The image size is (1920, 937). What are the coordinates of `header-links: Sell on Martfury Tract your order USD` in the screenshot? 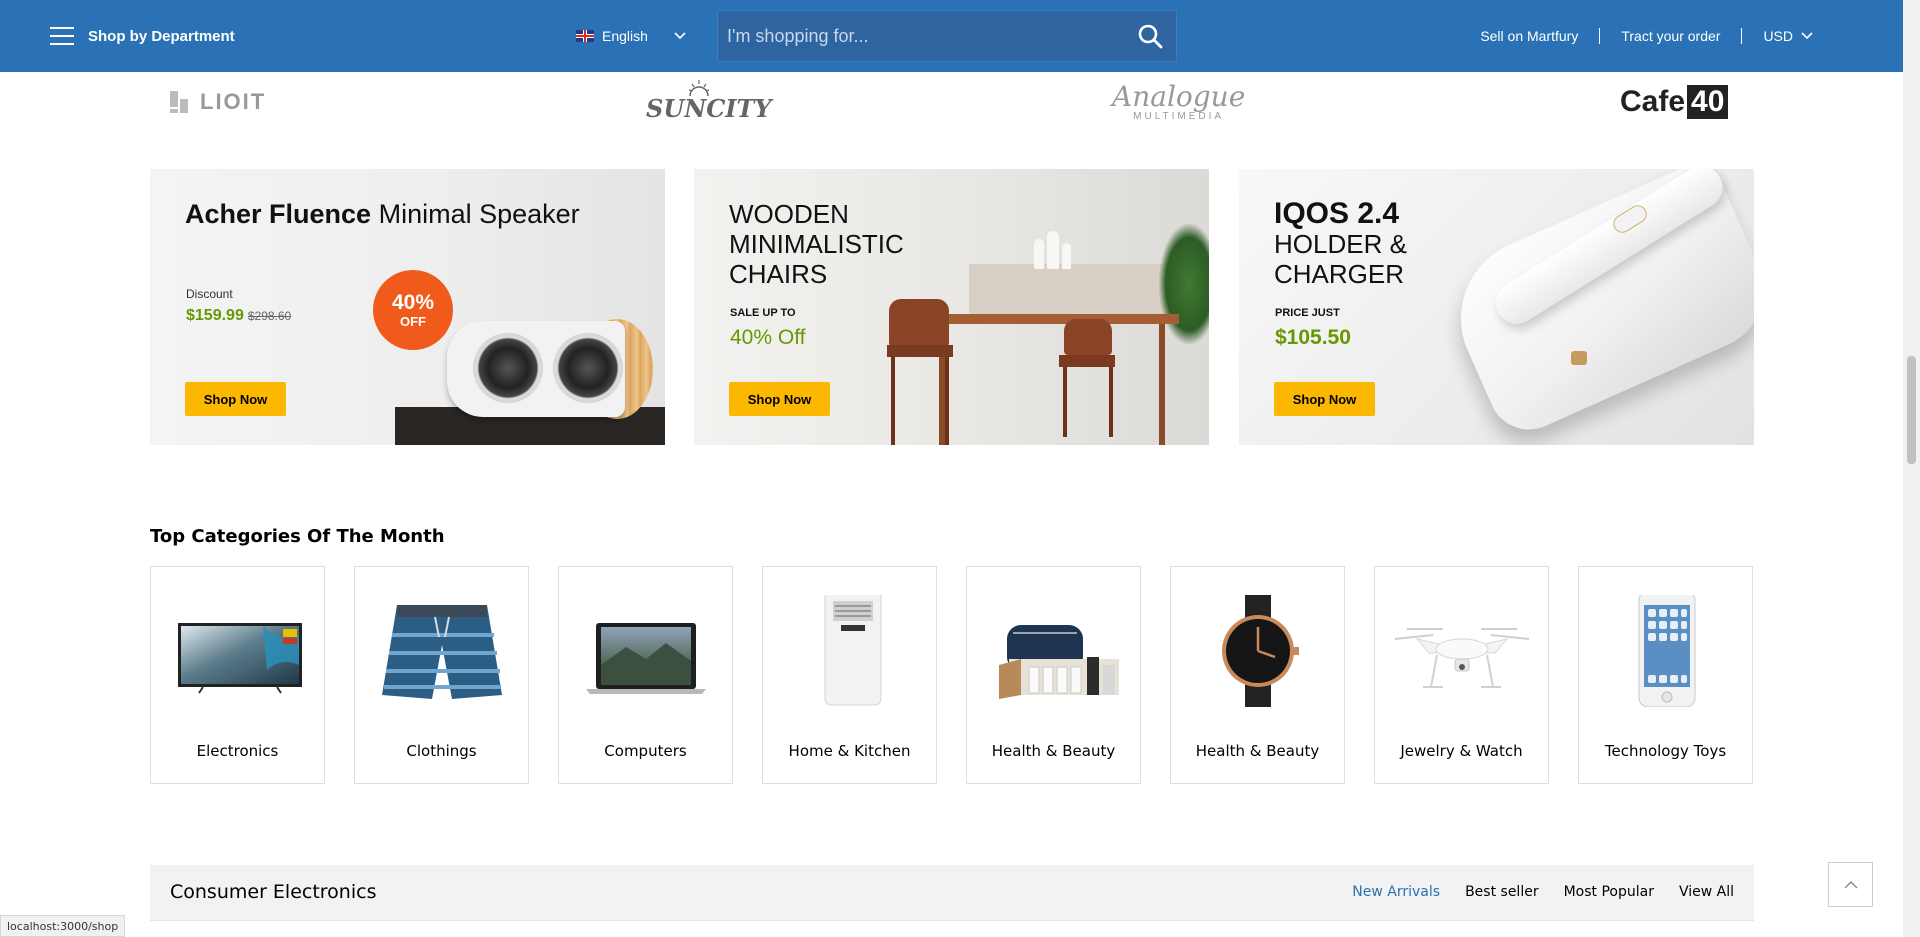 It's located at (1646, 36).